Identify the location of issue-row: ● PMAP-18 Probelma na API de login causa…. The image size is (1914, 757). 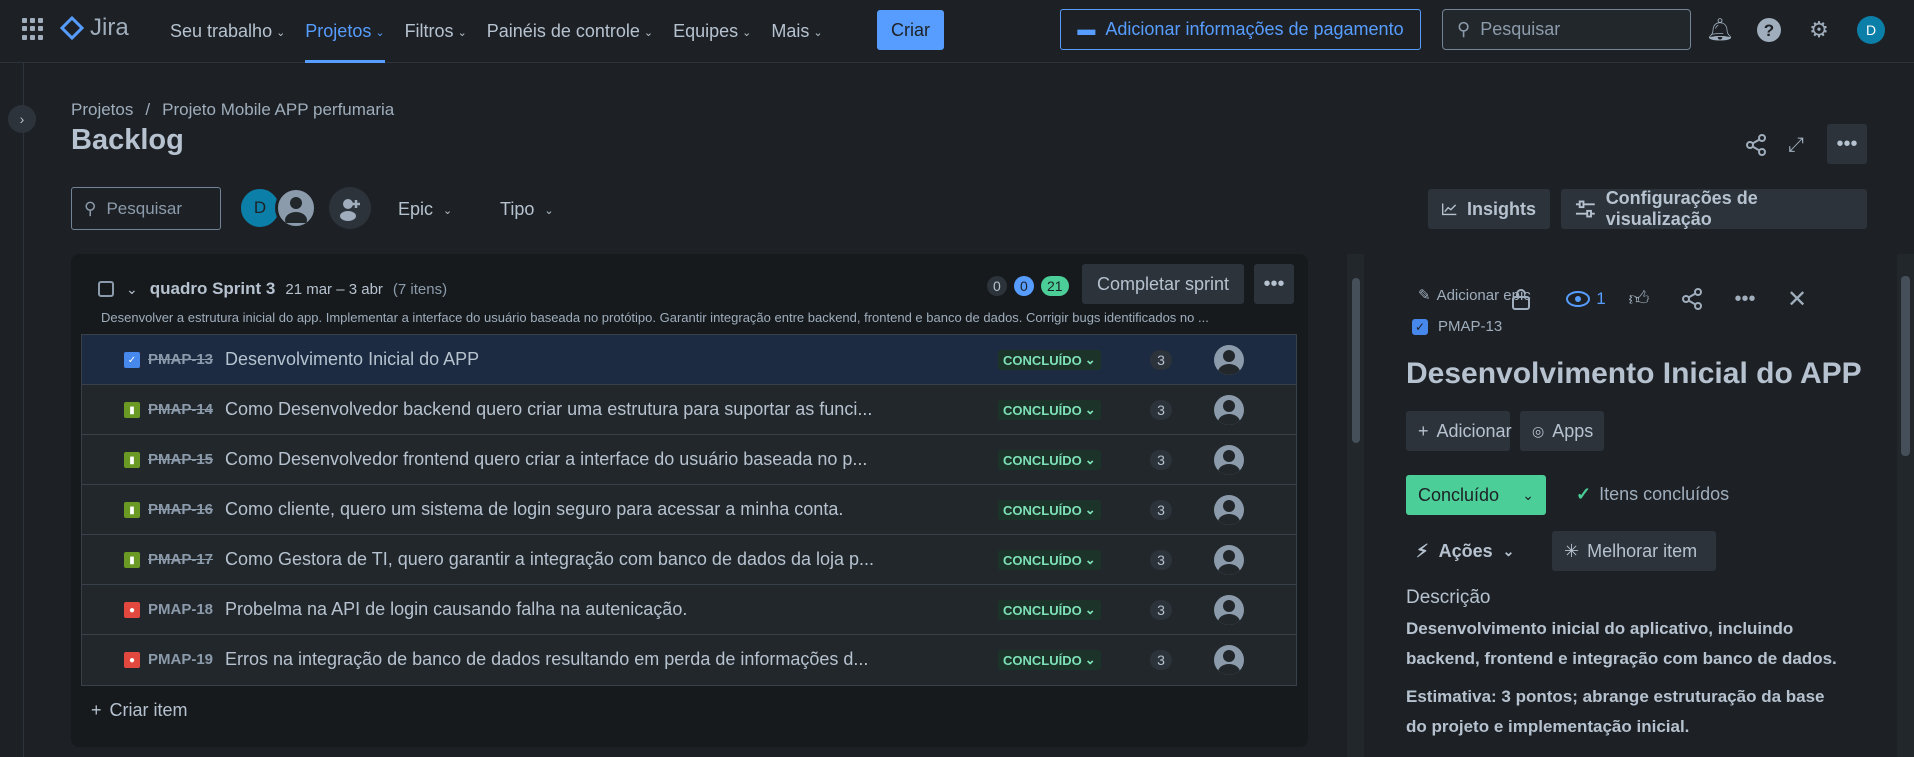
(689, 610).